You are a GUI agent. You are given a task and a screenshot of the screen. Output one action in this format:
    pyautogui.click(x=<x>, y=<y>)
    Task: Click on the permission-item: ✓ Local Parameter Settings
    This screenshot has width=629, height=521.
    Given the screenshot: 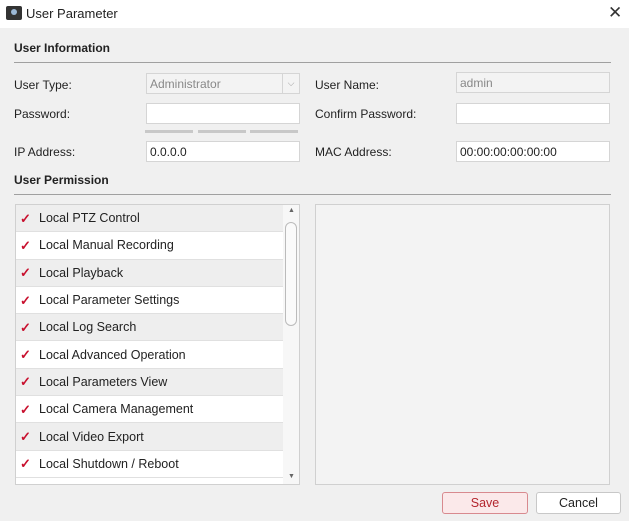 What is the action you would take?
    pyautogui.click(x=150, y=301)
    